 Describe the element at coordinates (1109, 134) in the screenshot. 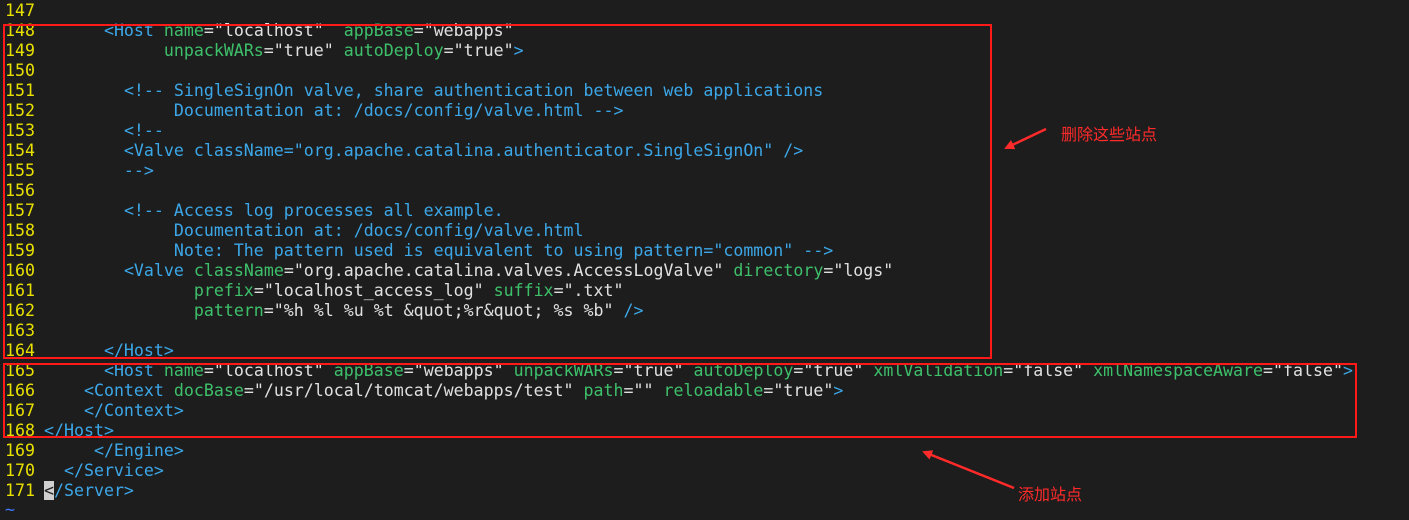

I see `delete-sites-label: 删除这些站点` at that location.